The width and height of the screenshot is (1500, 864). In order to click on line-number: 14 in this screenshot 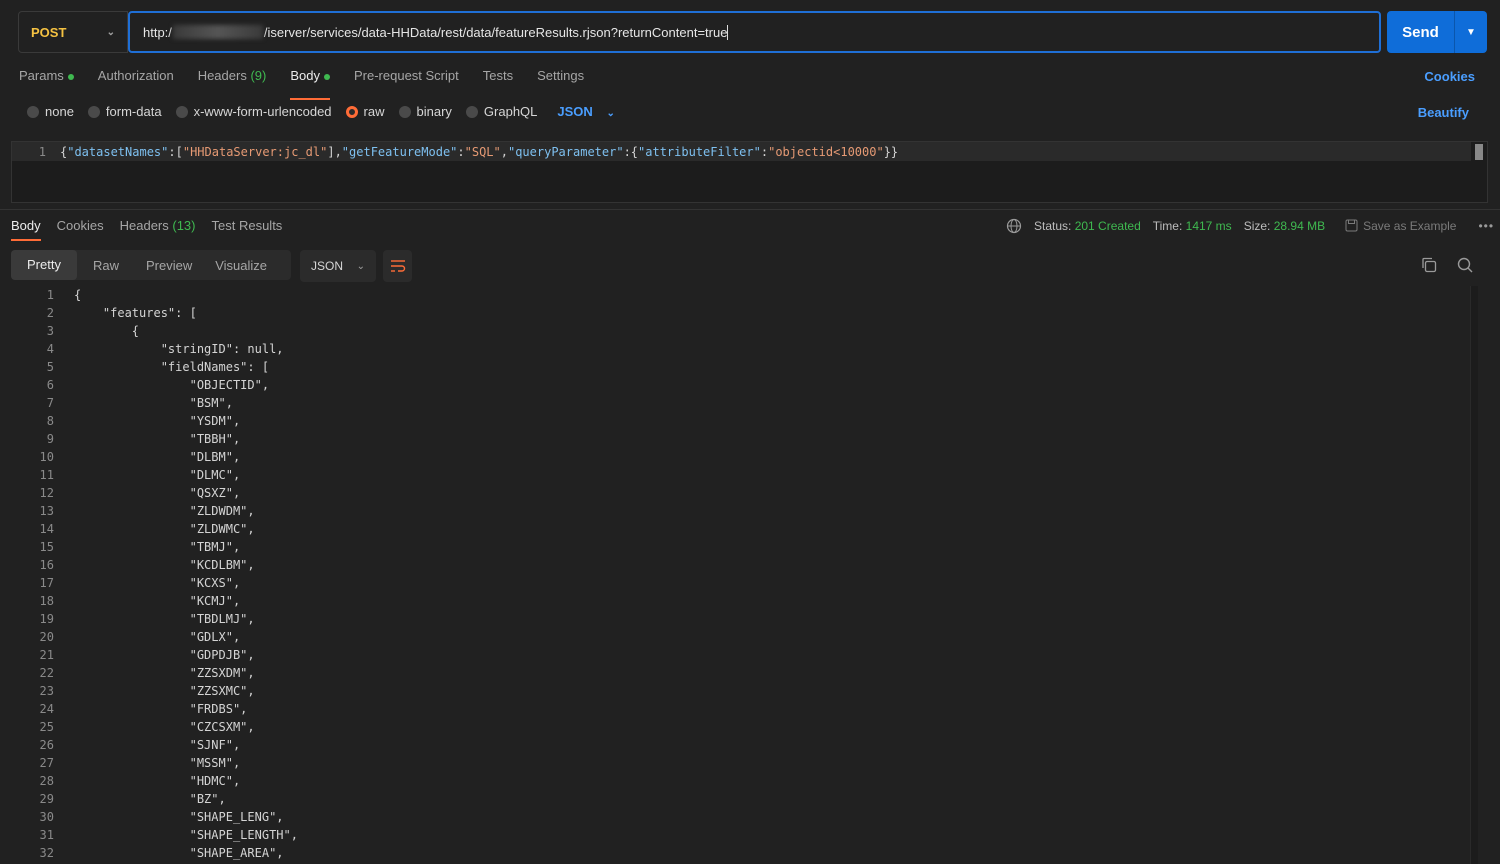, I will do `click(46, 529)`.